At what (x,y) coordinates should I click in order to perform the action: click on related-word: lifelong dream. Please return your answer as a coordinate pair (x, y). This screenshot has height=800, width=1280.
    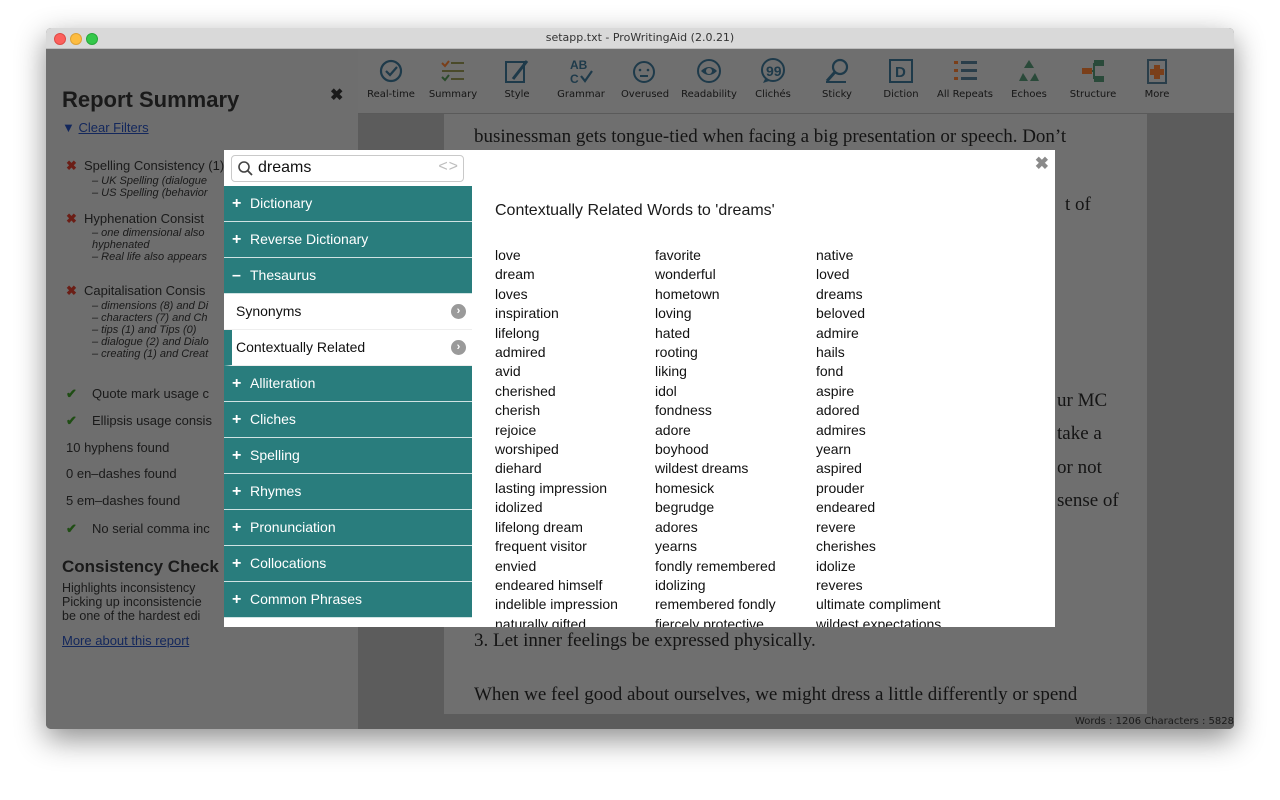
    Looking at the image, I should click on (556, 527).